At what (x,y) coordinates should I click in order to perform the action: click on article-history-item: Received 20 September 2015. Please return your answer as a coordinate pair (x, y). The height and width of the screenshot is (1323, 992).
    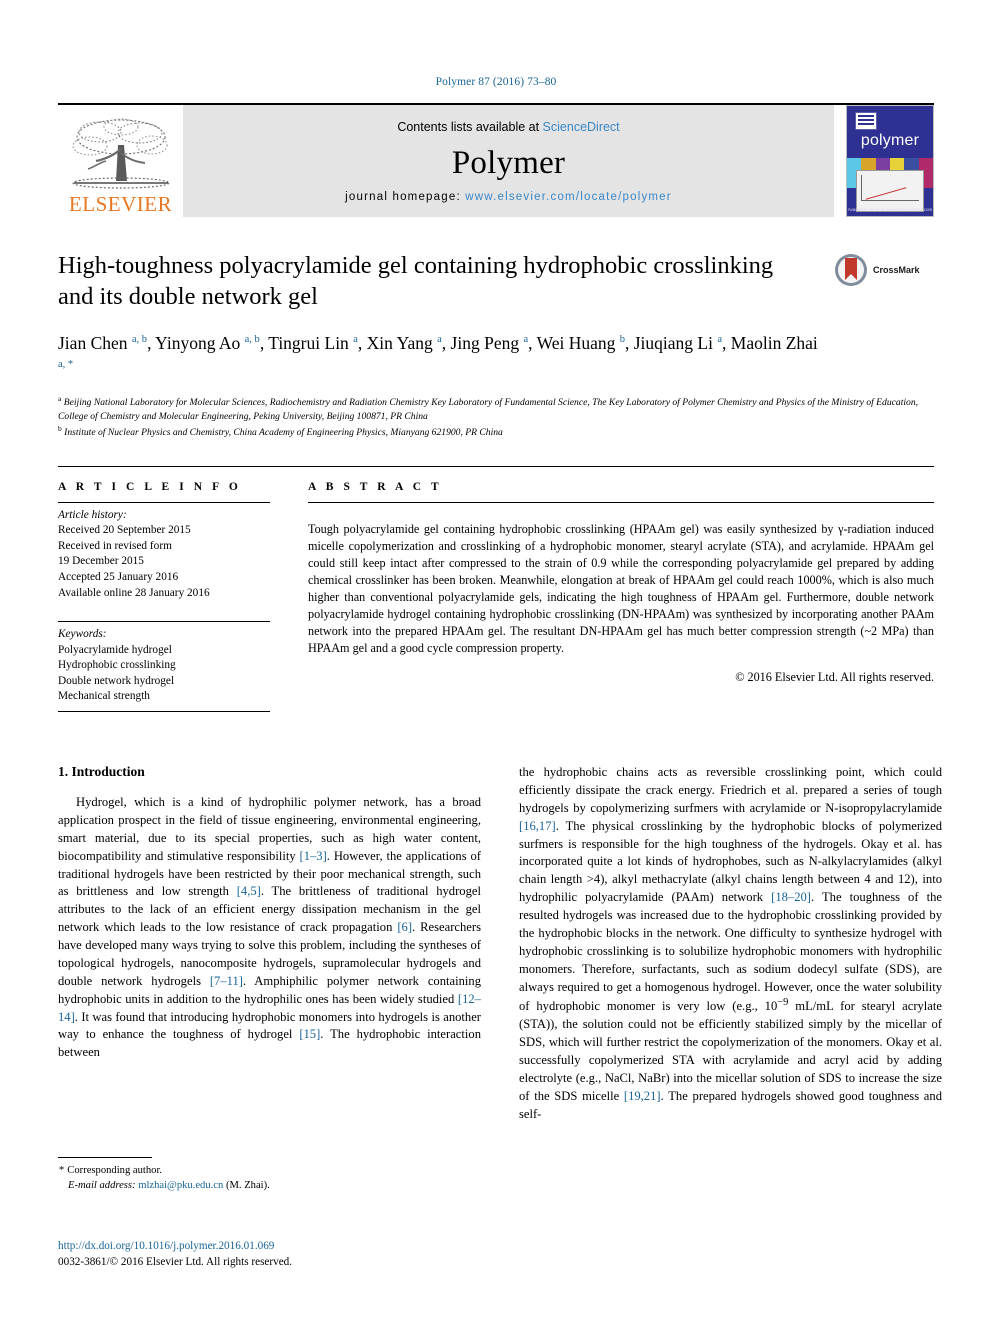
    Looking at the image, I should click on (124, 530).